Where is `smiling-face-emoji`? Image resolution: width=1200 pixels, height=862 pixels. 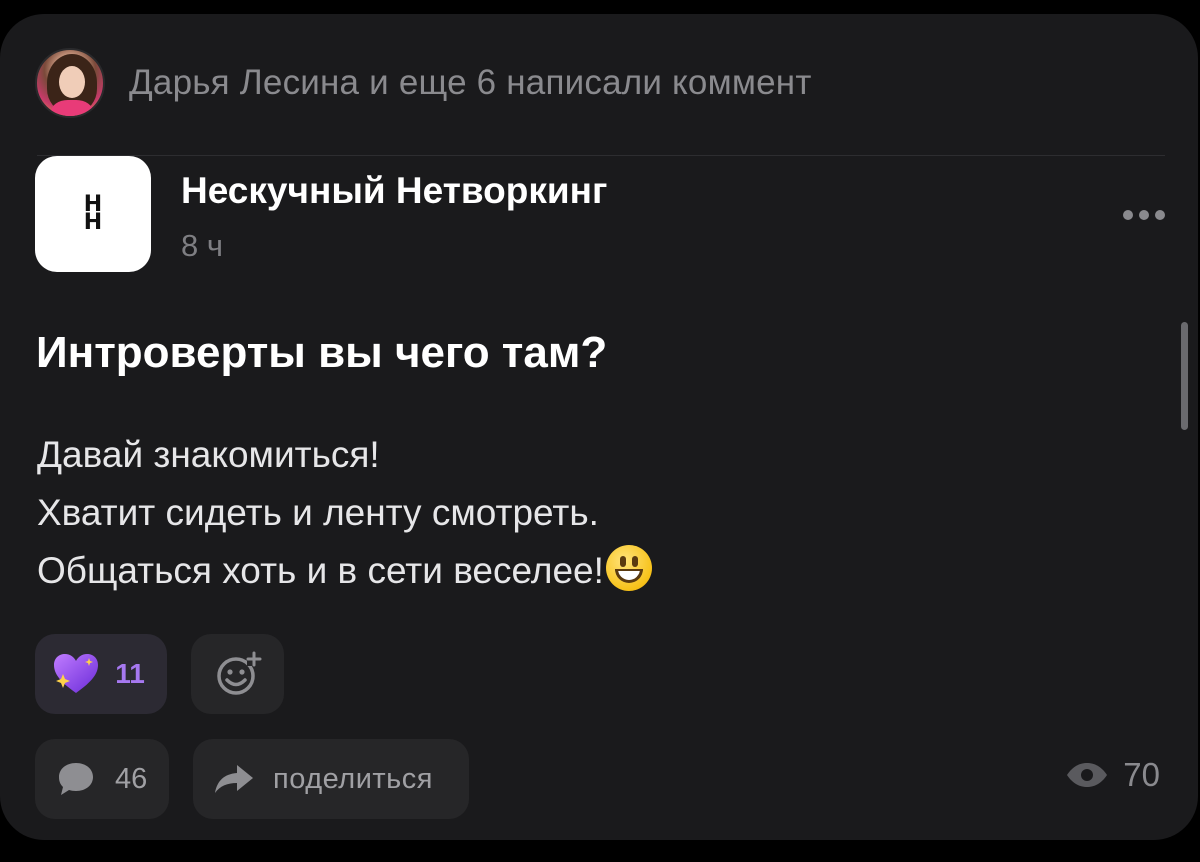 smiling-face-emoji is located at coordinates (628, 568).